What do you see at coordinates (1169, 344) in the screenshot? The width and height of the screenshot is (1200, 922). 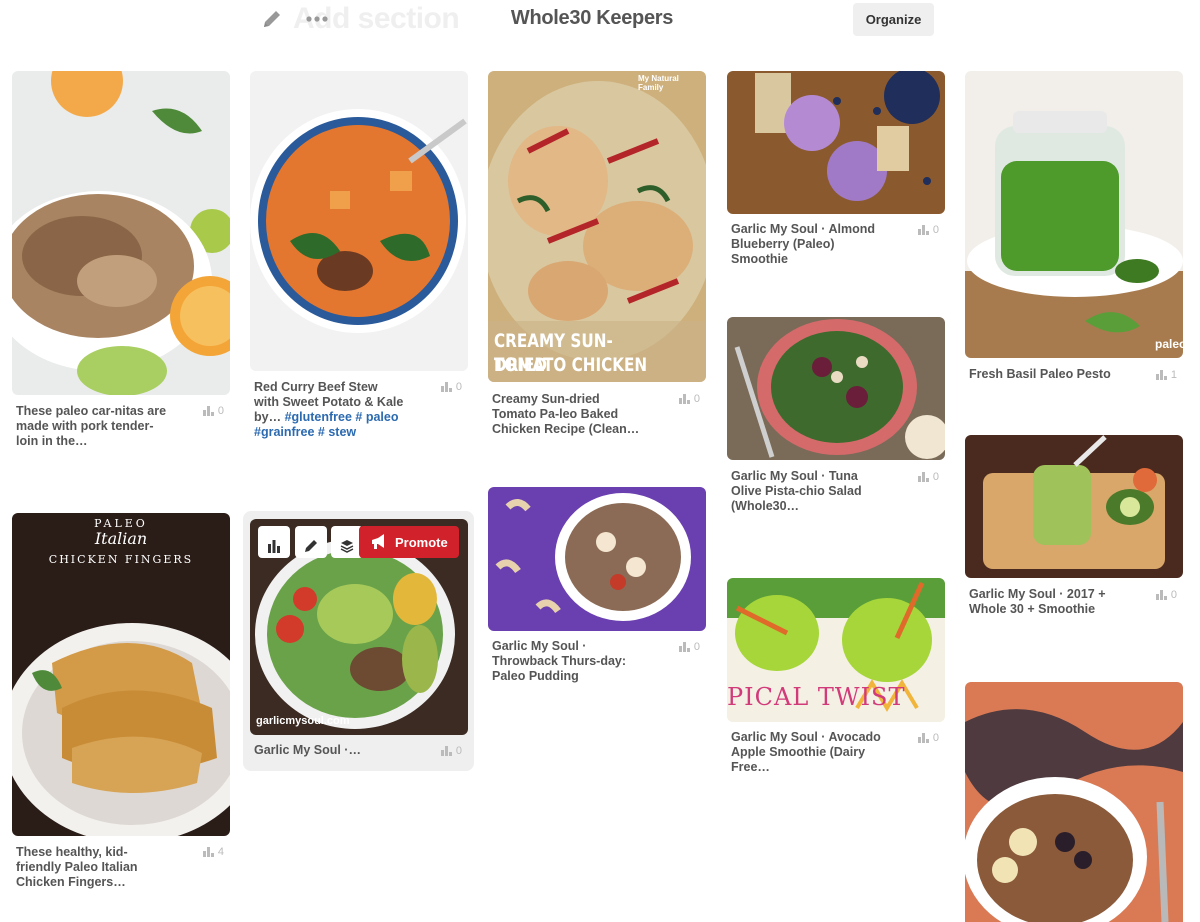 I see `image-watermark: paleo` at bounding box center [1169, 344].